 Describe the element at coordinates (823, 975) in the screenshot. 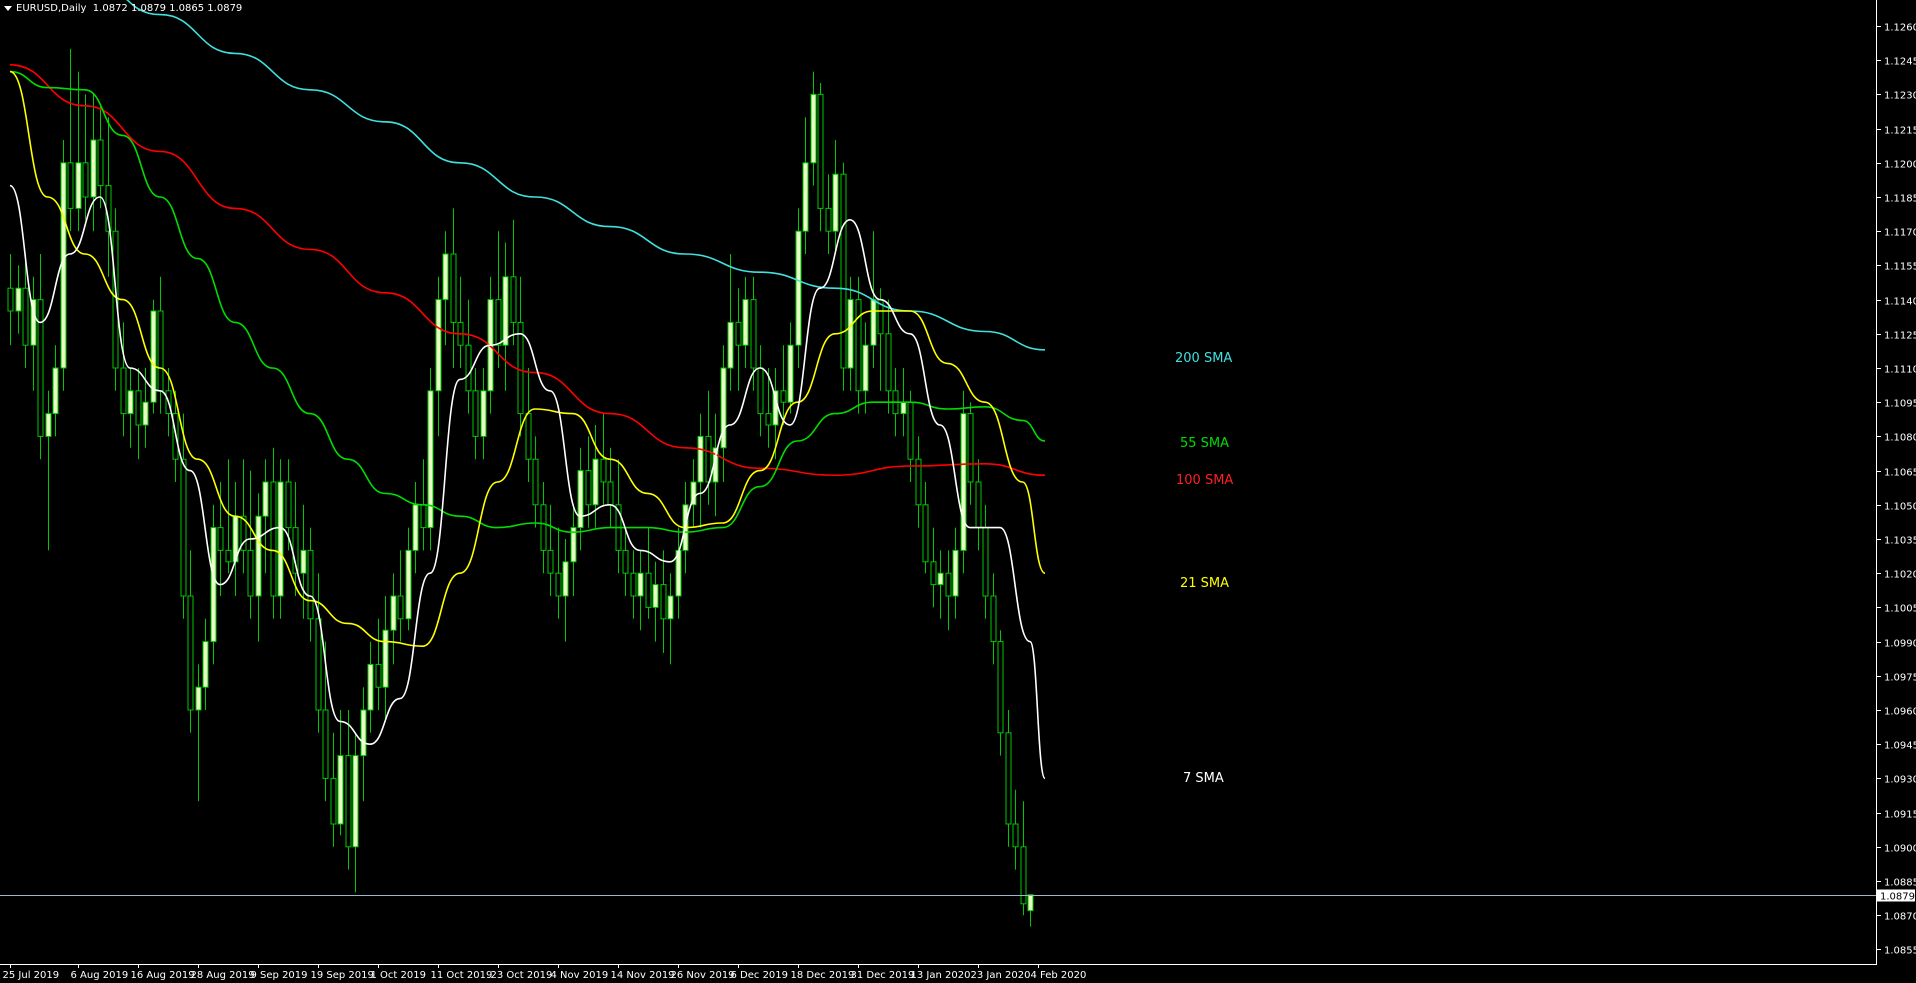

I see `x-tick-label: 18 Dec 2019` at that location.